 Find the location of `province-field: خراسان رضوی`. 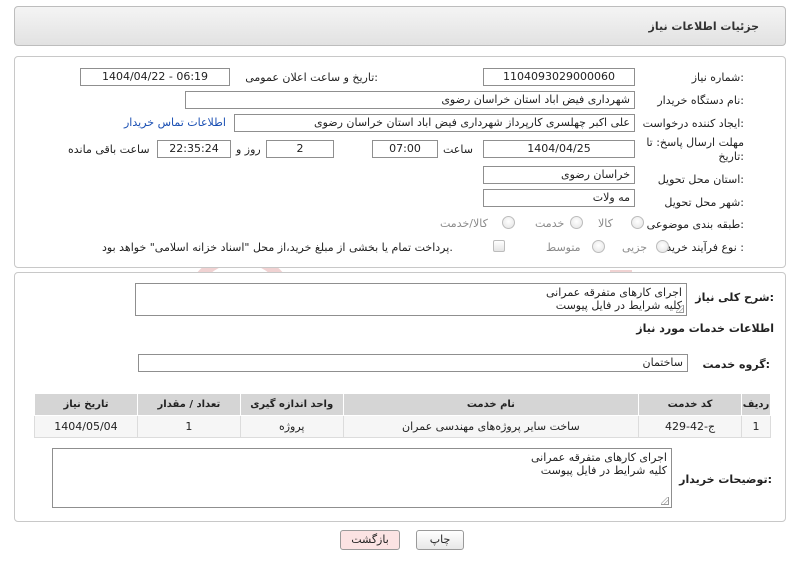

province-field: خراسان رضوی is located at coordinates (559, 175).